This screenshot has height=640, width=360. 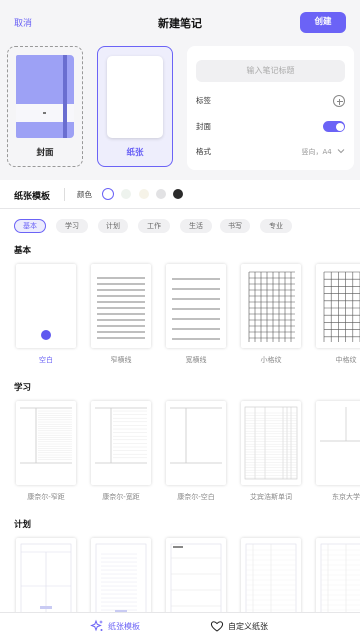 I want to click on format-label: 格式, so click(x=203, y=151).